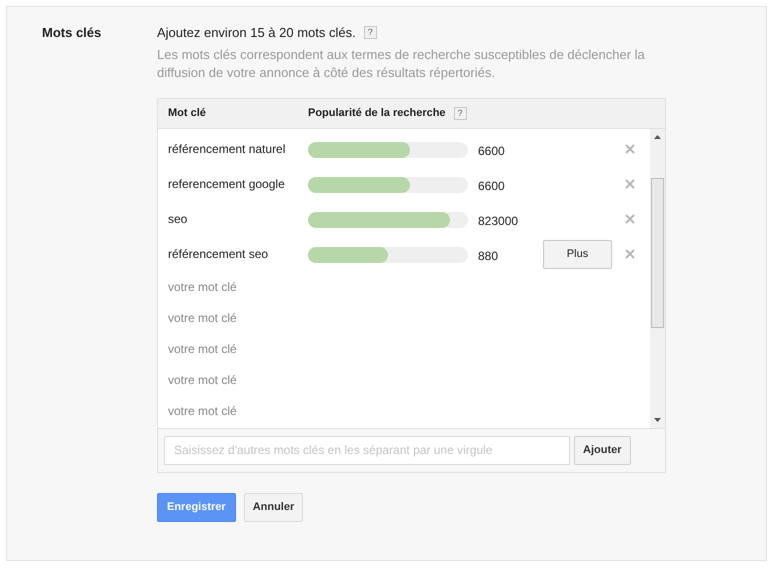  I want to click on more-button: Plus, so click(577, 254).